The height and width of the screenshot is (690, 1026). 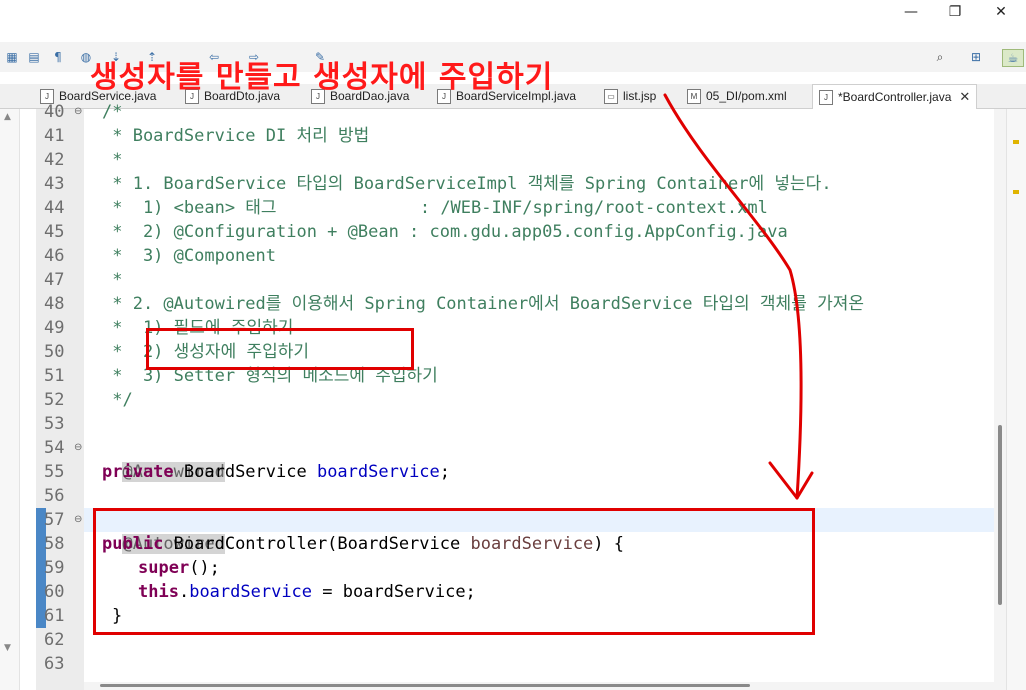 I want to click on arrow-shaft, so click(x=733, y=296).